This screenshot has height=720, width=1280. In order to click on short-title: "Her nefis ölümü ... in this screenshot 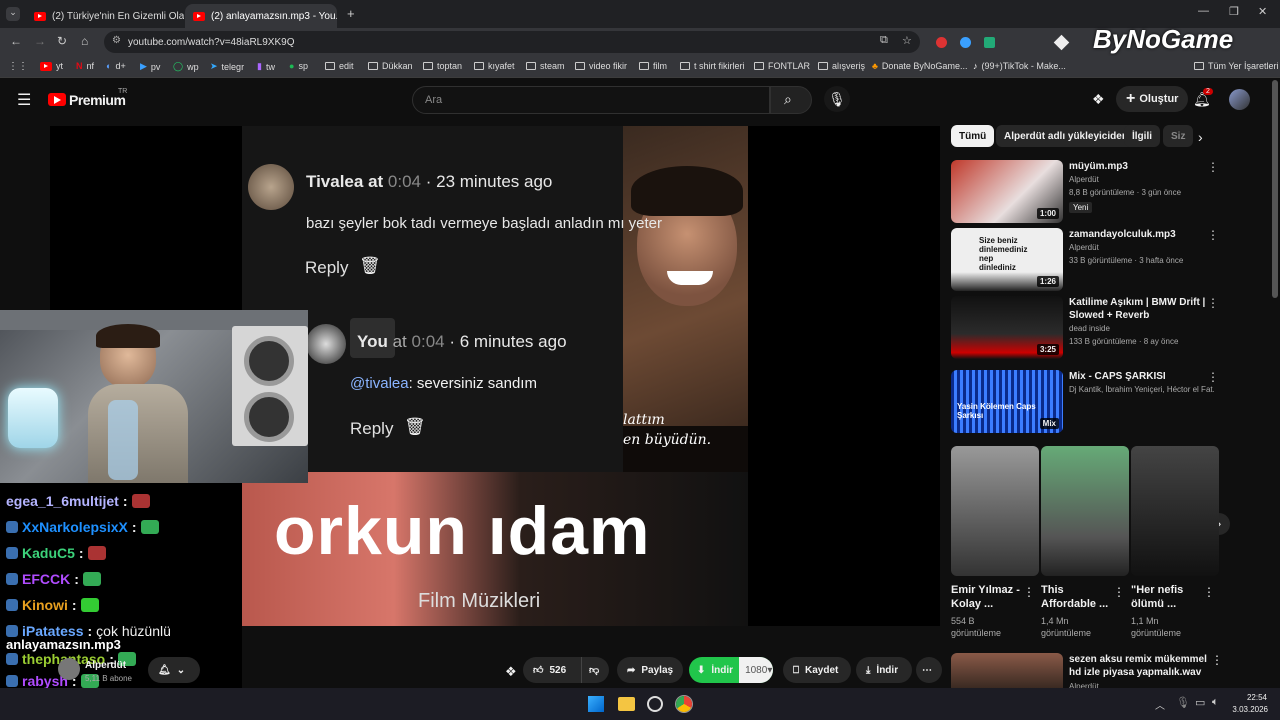, I will do `click(1169, 597)`.